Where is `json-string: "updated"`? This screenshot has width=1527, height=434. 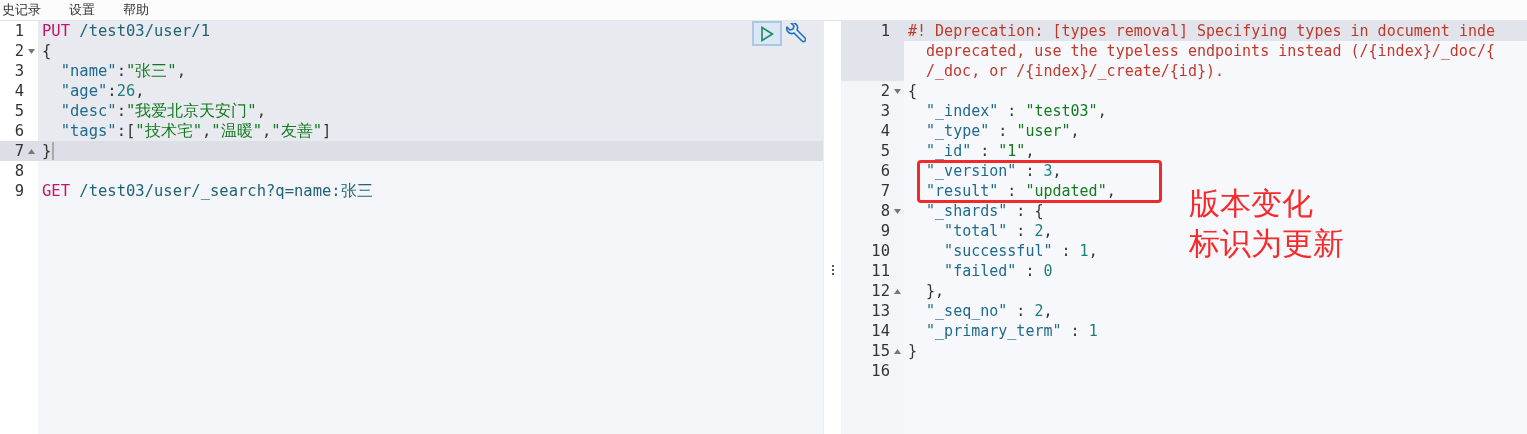 json-string: "updated" is located at coordinates (1066, 191).